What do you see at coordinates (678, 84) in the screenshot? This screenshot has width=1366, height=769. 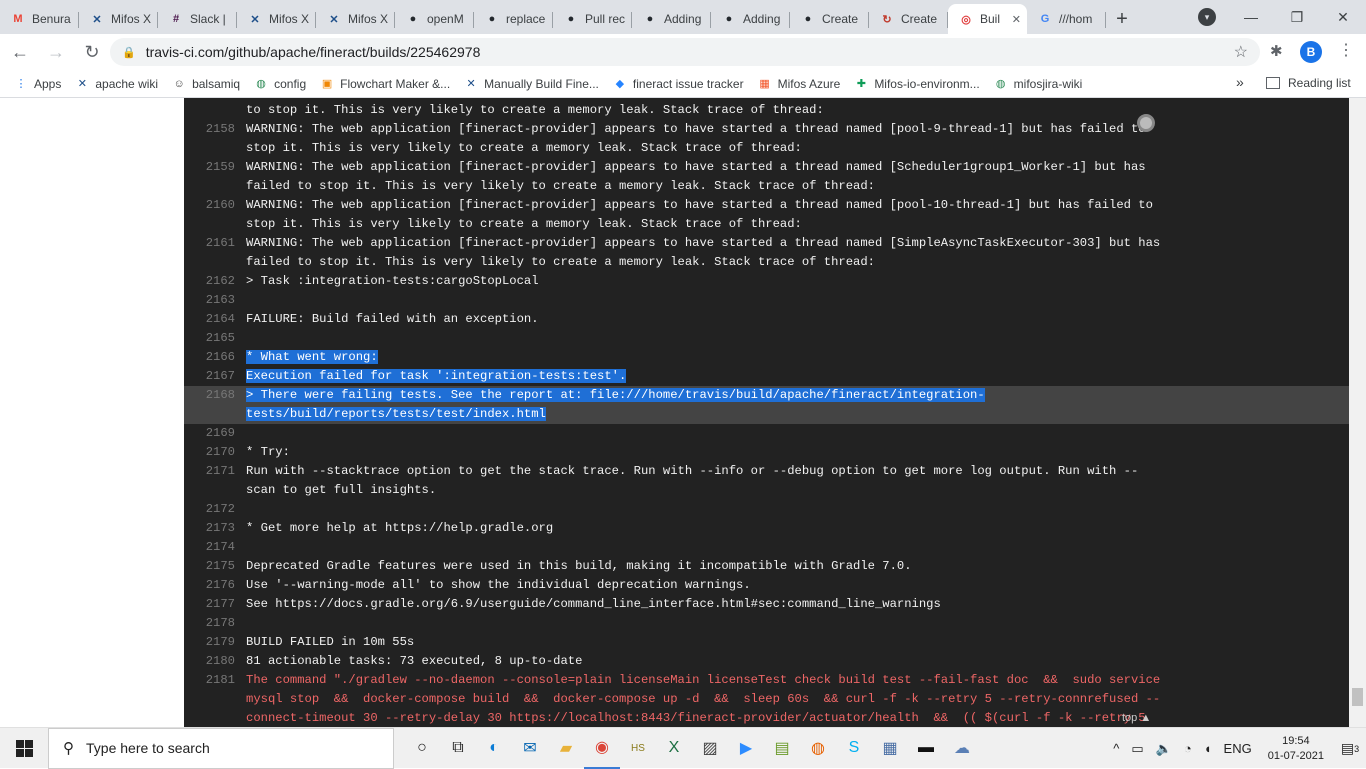 I see `bookmark-item: ◆ fineract issue tracker` at bounding box center [678, 84].